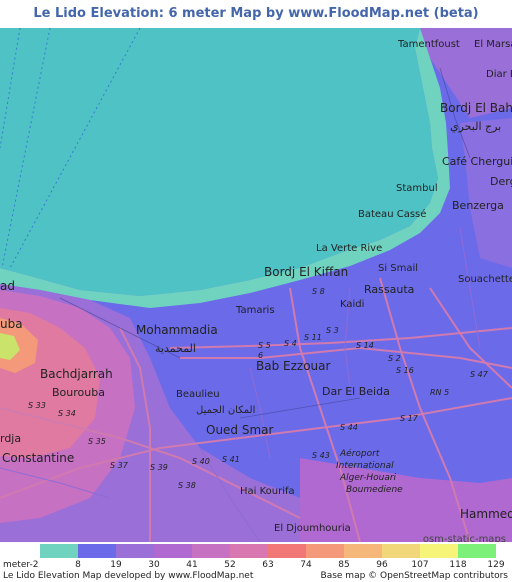 The image size is (512, 582). I want to click on map-label-el-marsa: El Marsa, so click(493, 44).